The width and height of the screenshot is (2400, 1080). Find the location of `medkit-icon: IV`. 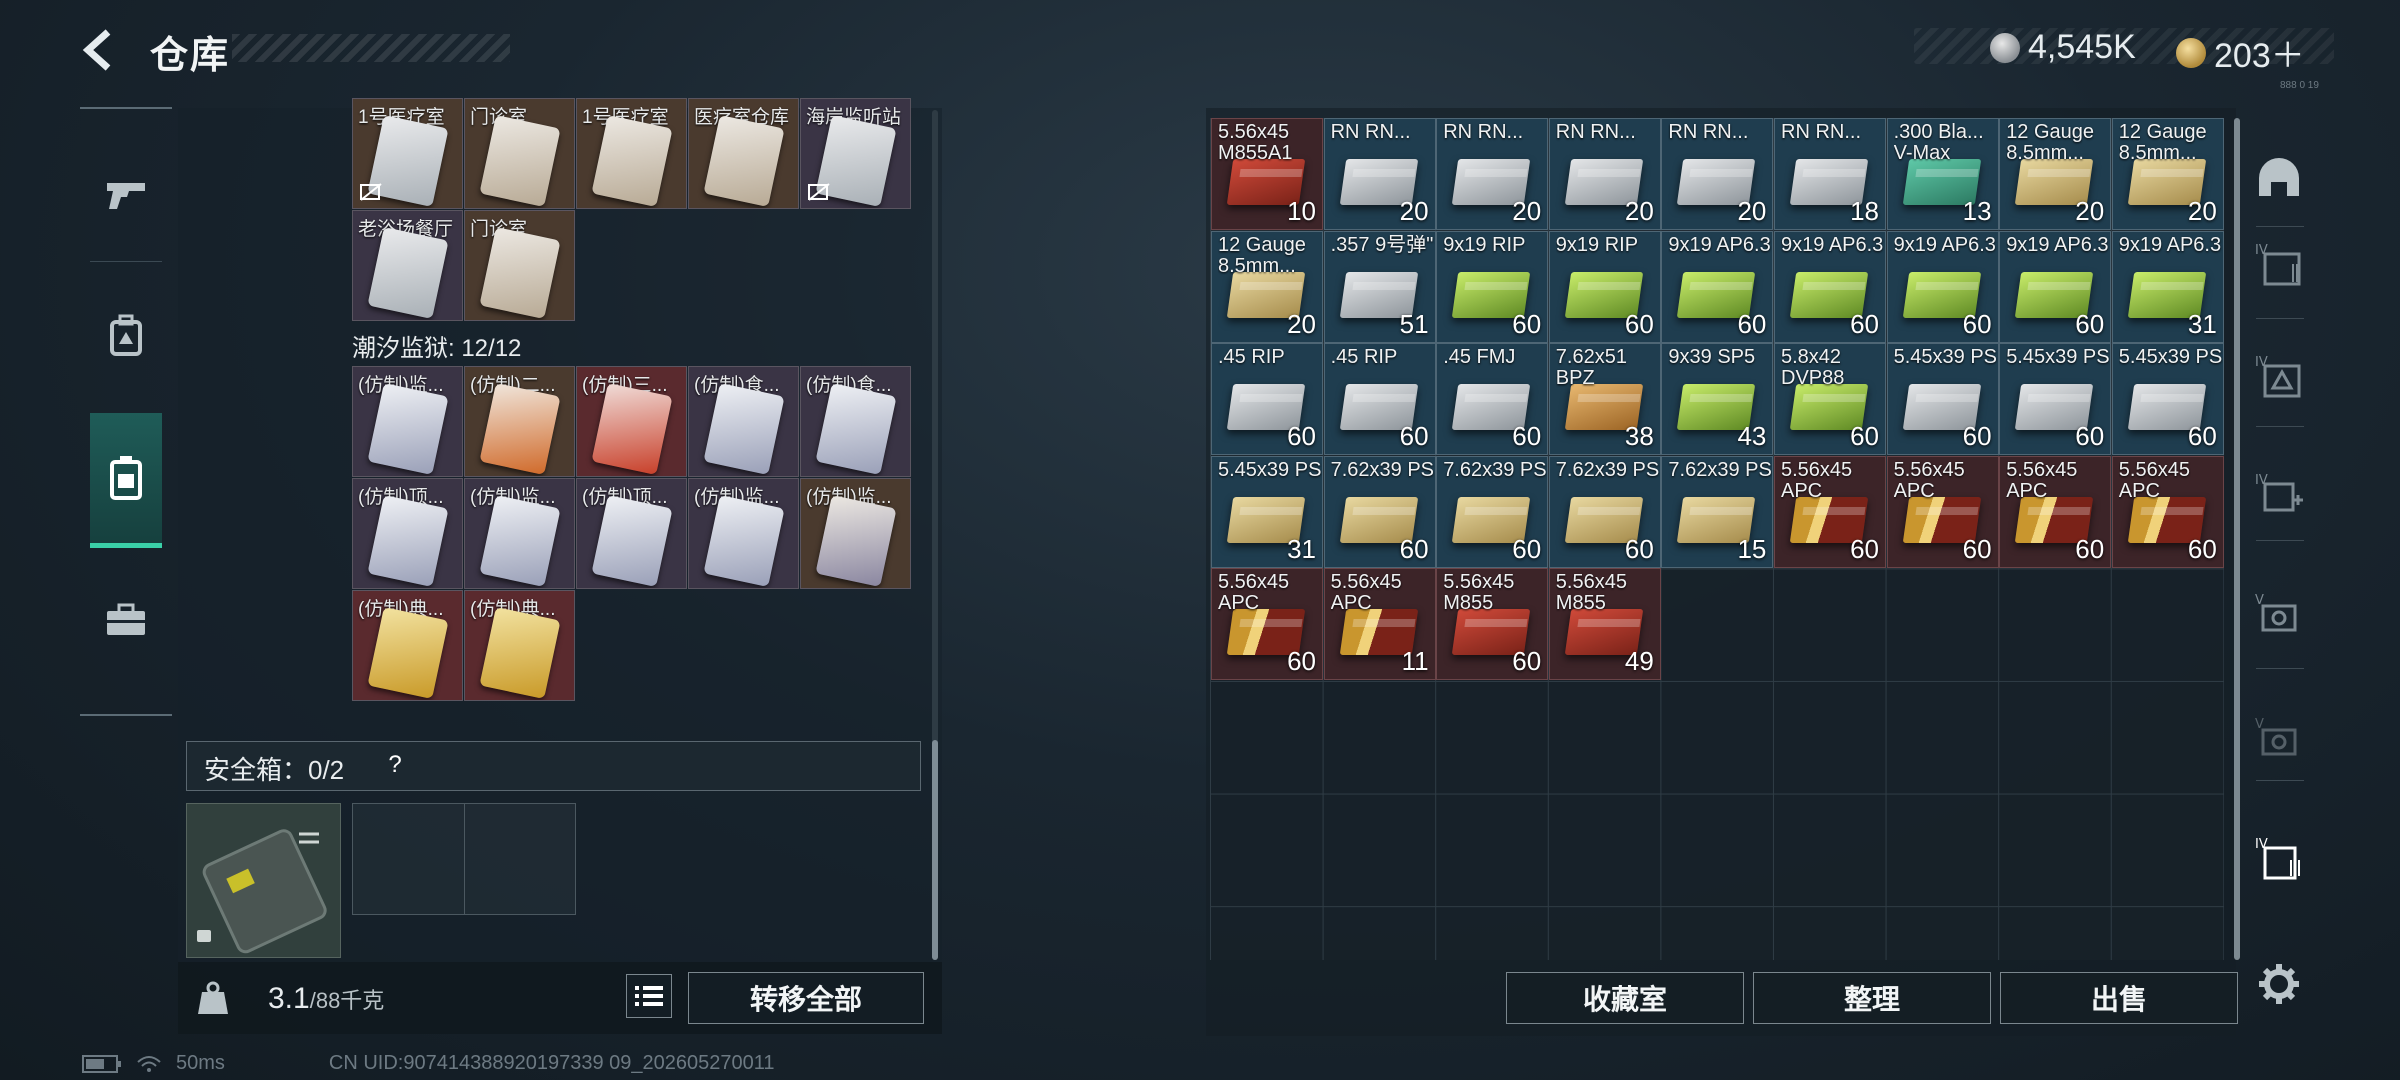

medkit-icon: IV is located at coordinates (2279, 492).